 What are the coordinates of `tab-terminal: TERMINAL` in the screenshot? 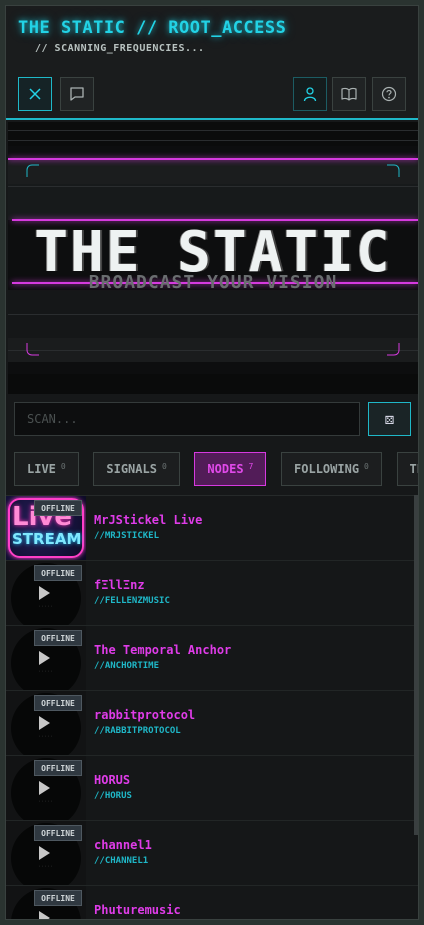 It's located at (407, 469).